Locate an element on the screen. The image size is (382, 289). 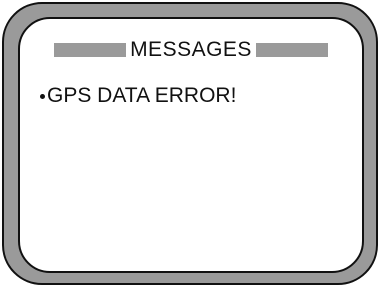
messages-header: MESSAGES is located at coordinates (191, 50).